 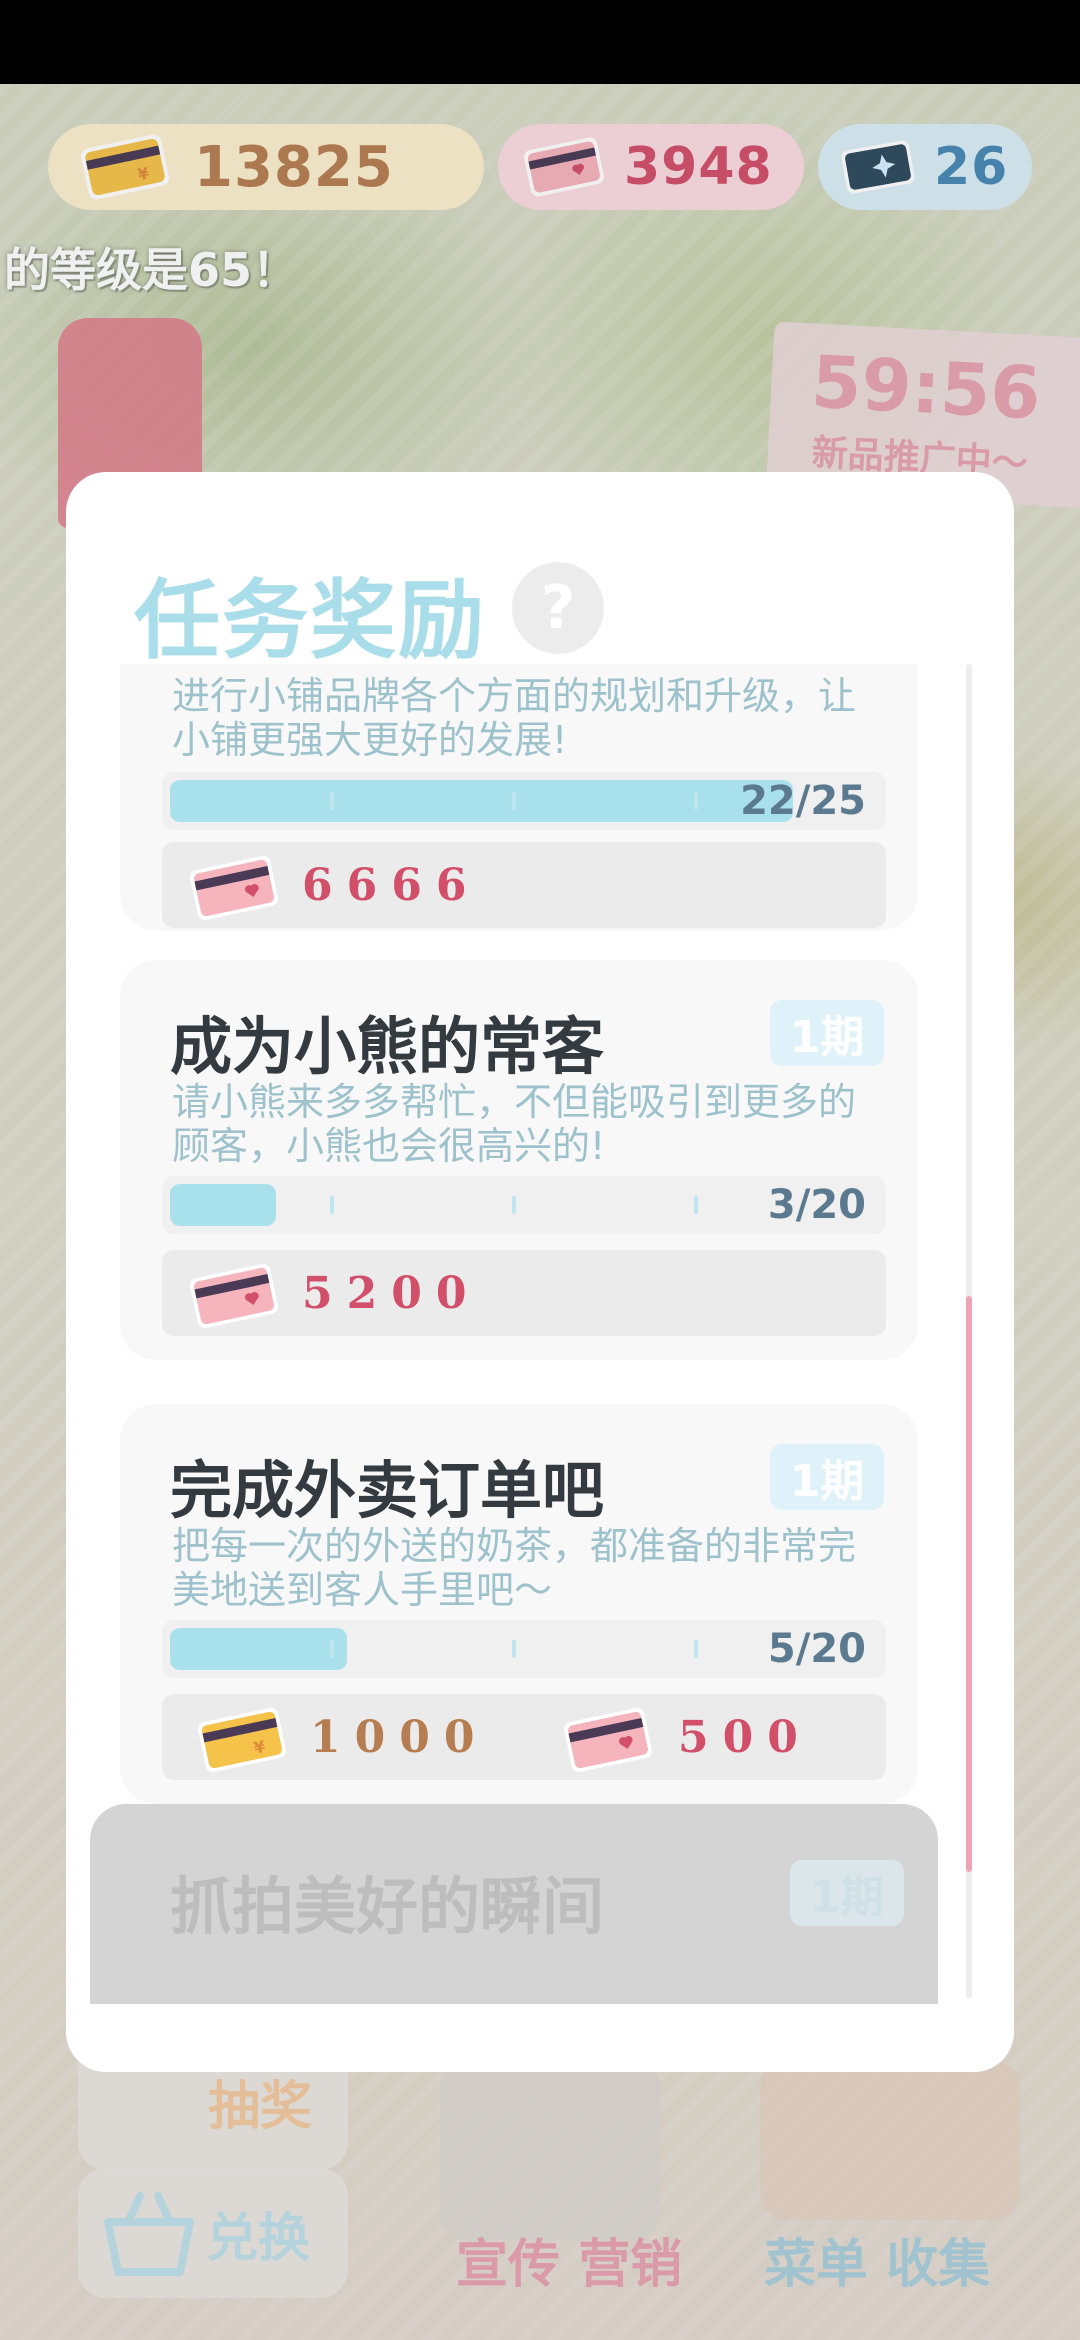 I want to click on task-title: 抓拍美好的瞬间, so click(x=387, y=1906).